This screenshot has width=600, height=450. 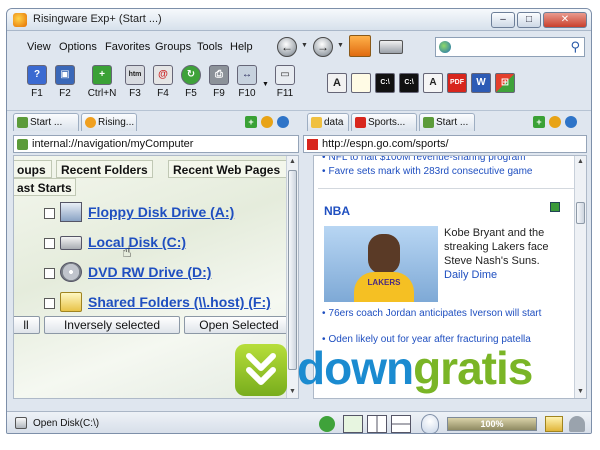 What do you see at coordinates (457, 83) in the screenshot?
I see `pdf-icon: PDF` at bounding box center [457, 83].